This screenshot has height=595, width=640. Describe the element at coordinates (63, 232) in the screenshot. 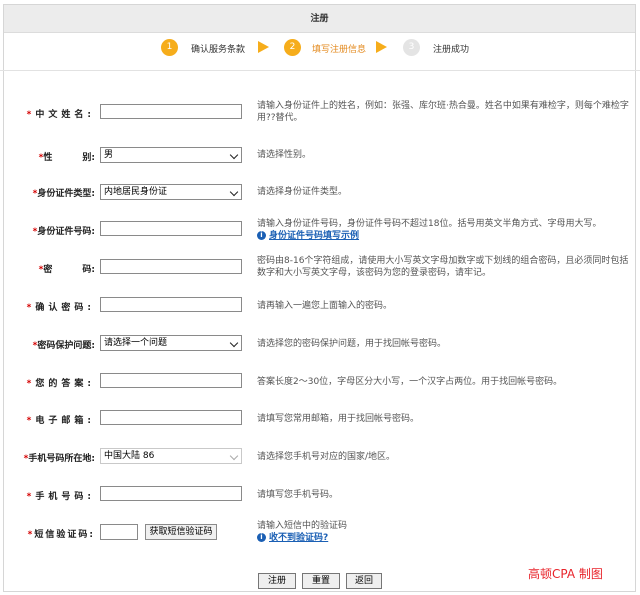

I see `id-number-label: *身份证件号码:` at that location.